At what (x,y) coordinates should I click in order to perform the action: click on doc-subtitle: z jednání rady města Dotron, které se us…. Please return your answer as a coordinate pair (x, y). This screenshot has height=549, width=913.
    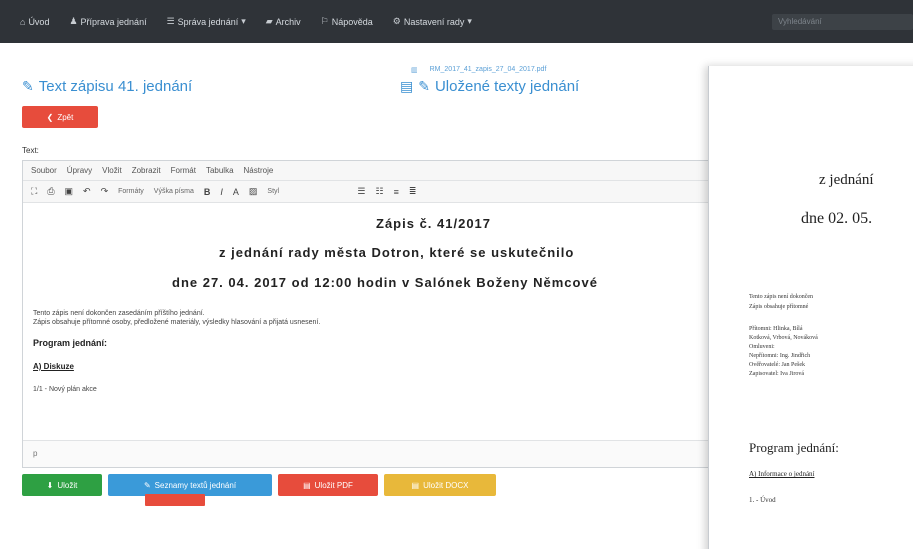
    Looking at the image, I should click on (397, 252).